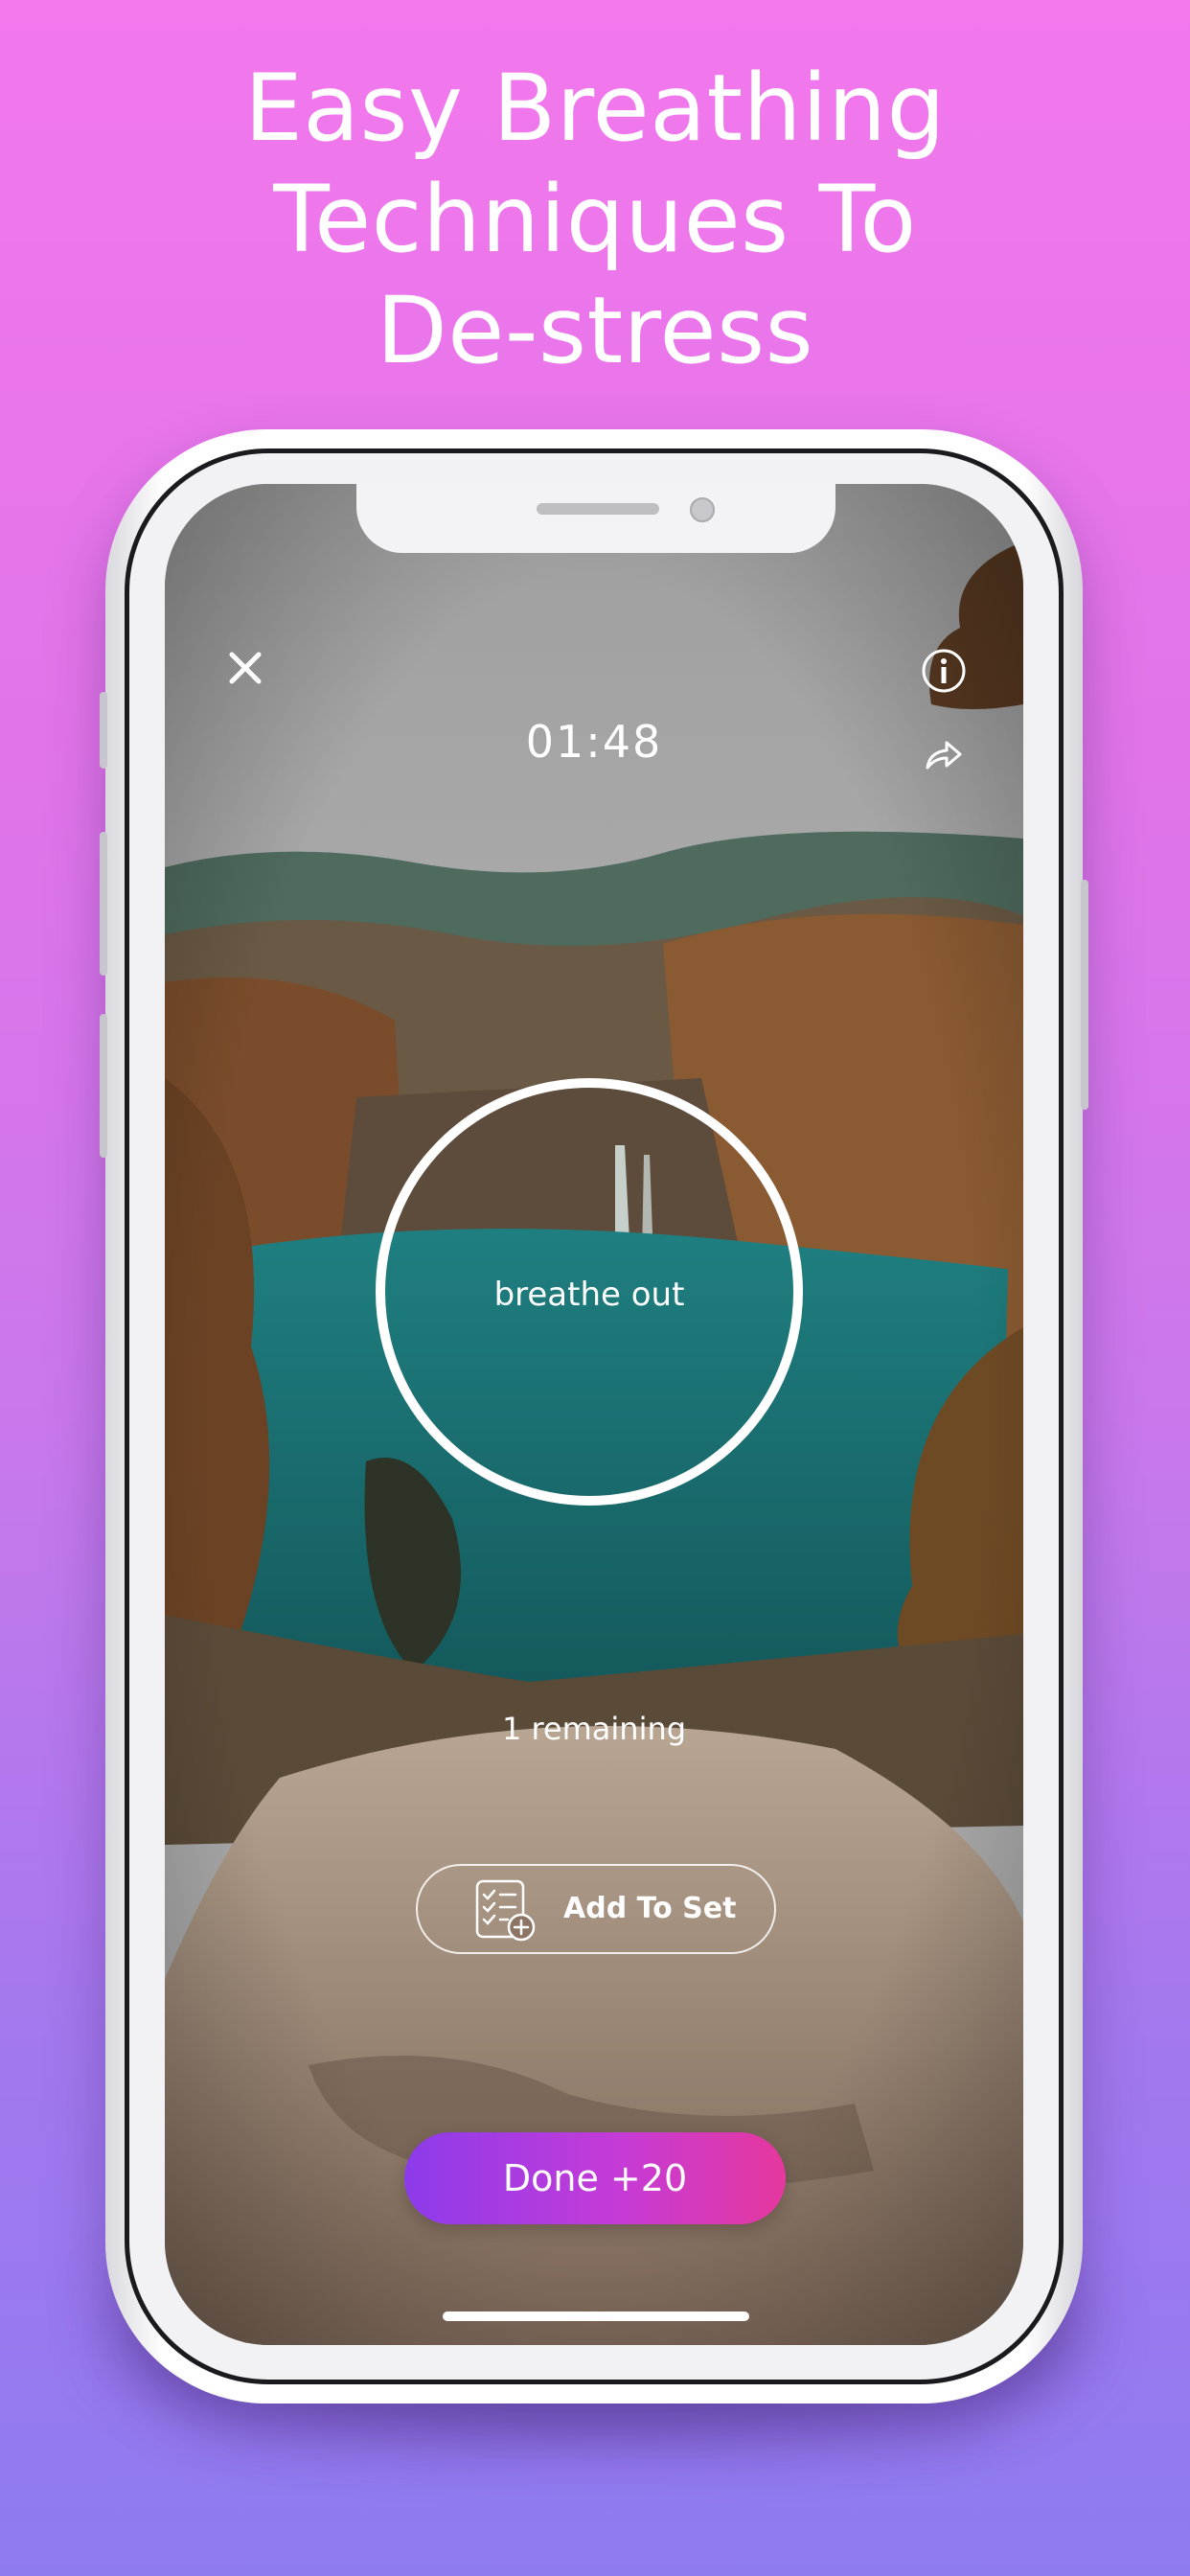 This screenshot has width=1190, height=2576. I want to click on volume-down-button, so click(103, 1086).